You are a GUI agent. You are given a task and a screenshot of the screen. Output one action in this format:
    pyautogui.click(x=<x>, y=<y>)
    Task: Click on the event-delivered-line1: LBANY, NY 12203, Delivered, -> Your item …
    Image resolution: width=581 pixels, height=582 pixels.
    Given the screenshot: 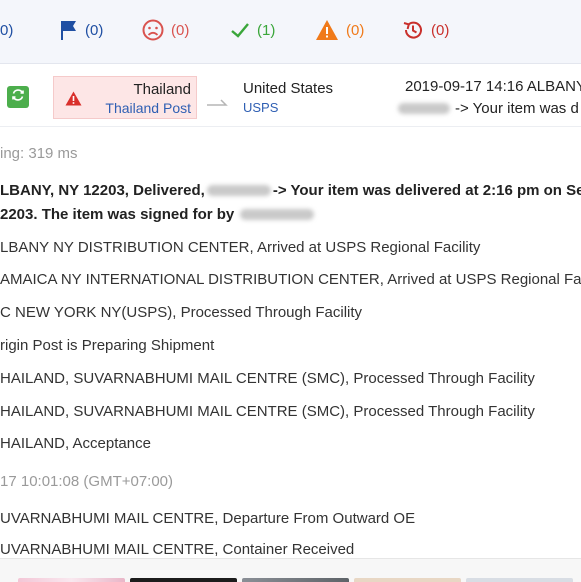 What is the action you would take?
    pyautogui.click(x=290, y=190)
    